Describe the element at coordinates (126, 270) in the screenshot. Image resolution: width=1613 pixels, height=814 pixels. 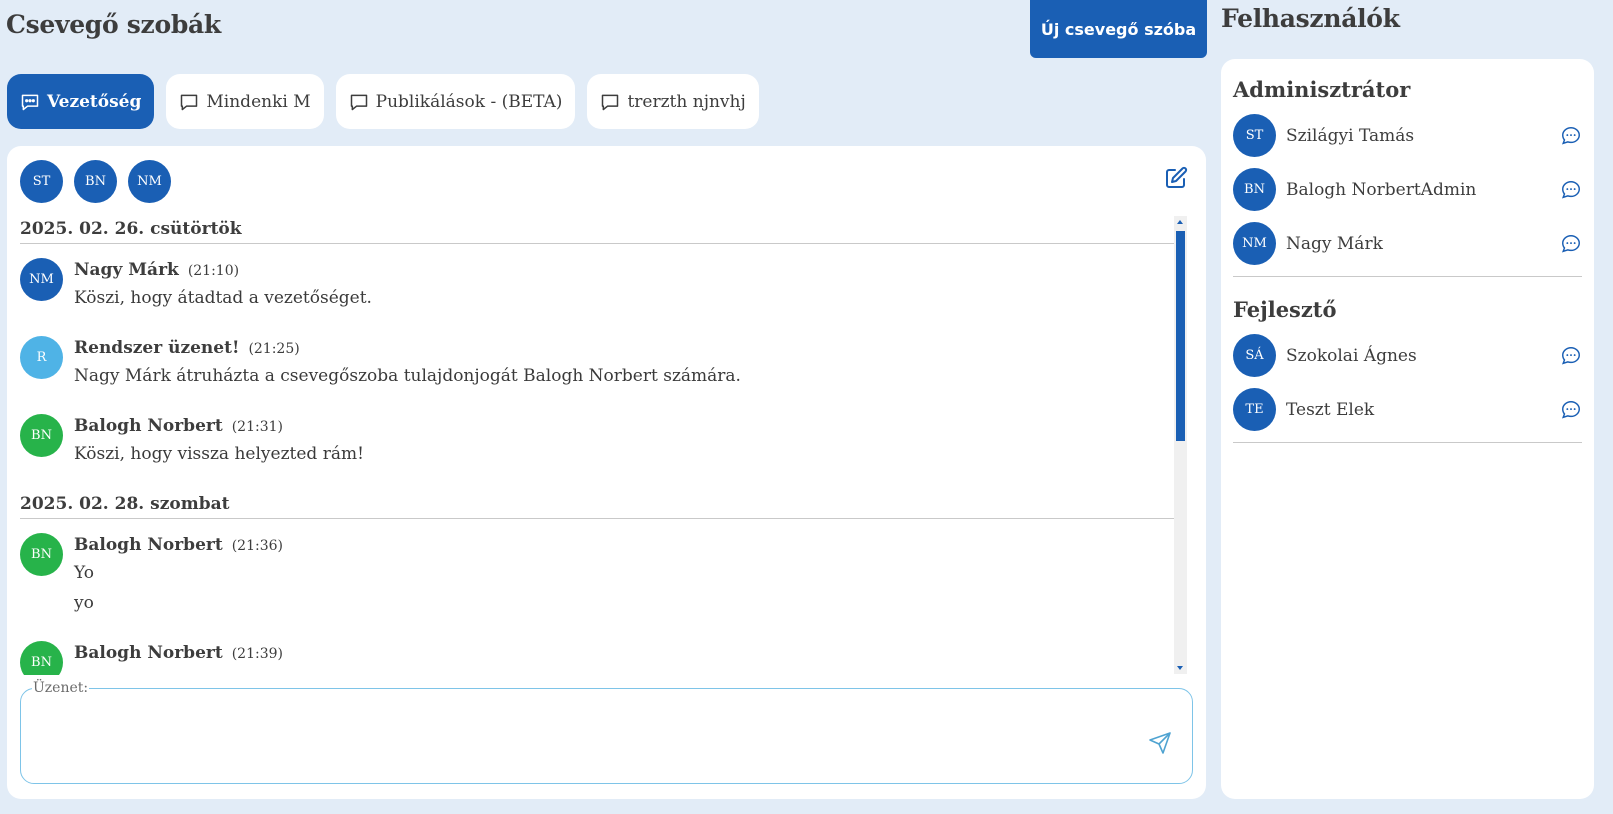
I see `message-author: Nagy Márk` at that location.